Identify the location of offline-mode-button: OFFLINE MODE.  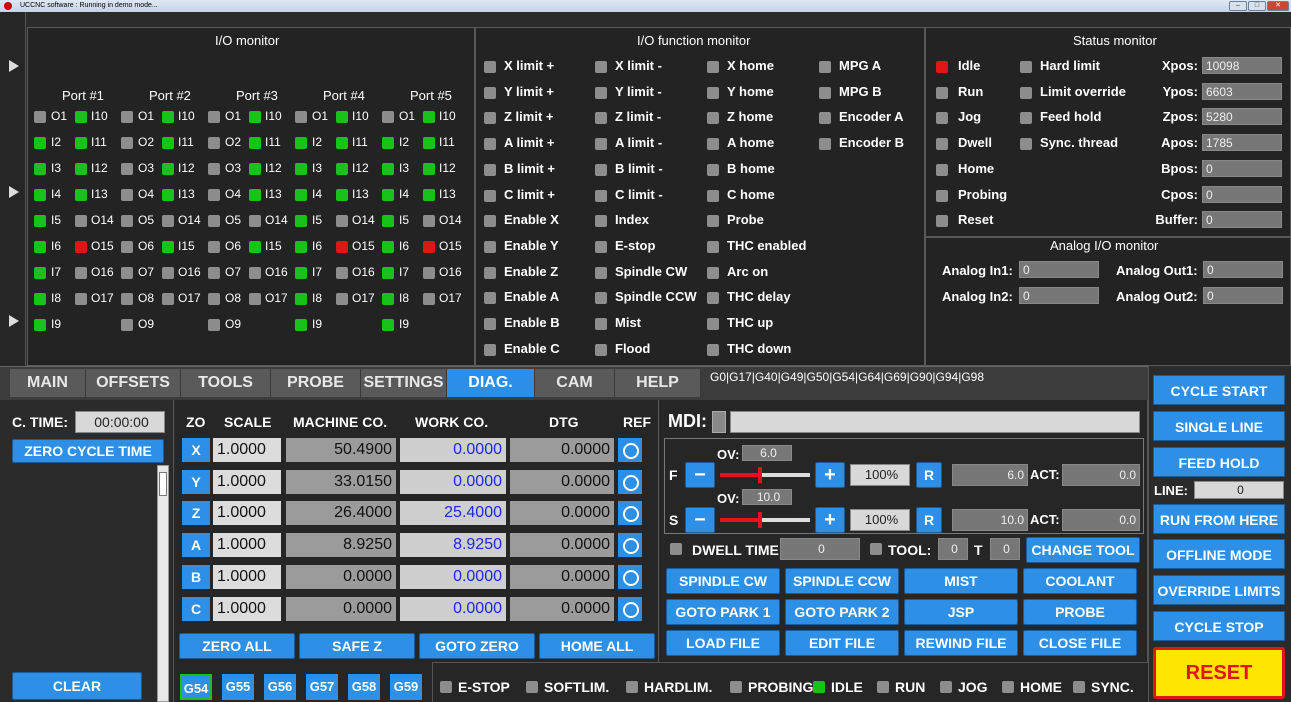
(1219, 554).